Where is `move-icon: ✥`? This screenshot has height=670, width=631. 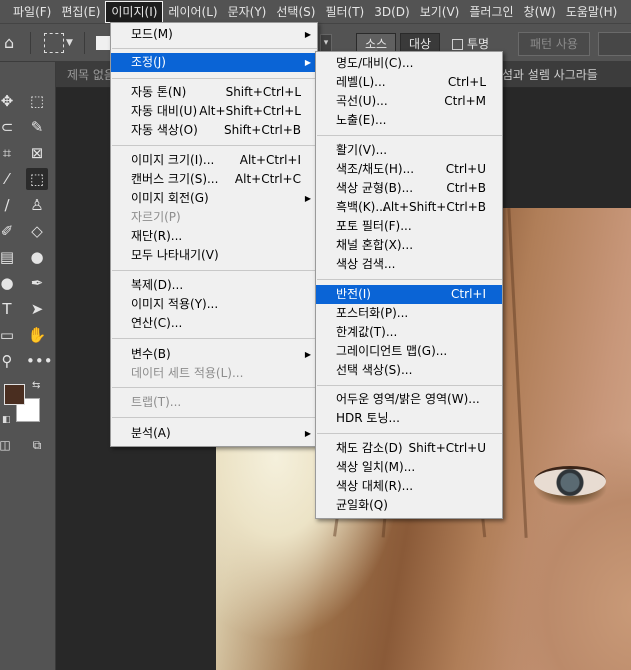
move-icon: ✥ is located at coordinates (9, 101).